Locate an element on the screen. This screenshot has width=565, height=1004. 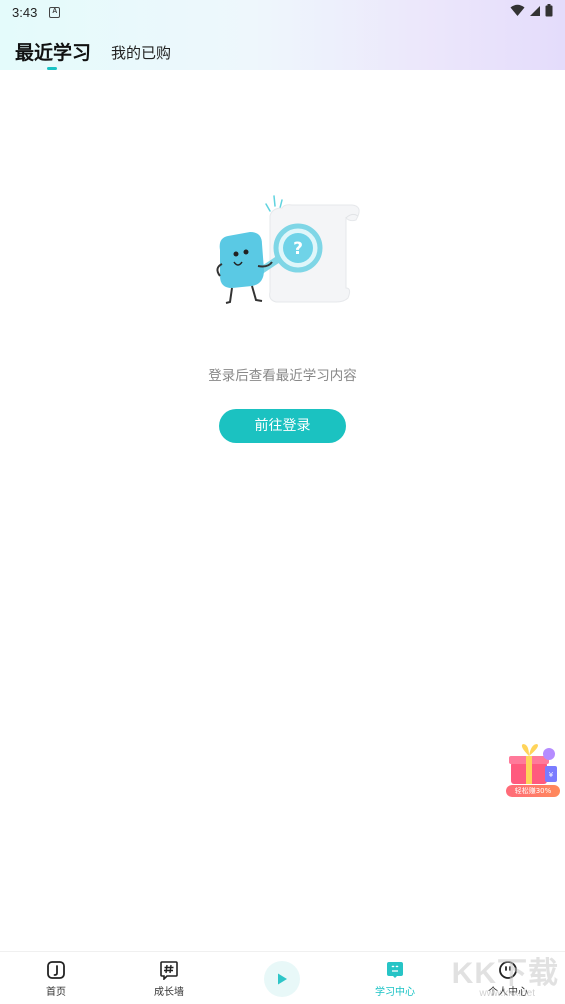
wifi-icon is located at coordinates (517, 10).